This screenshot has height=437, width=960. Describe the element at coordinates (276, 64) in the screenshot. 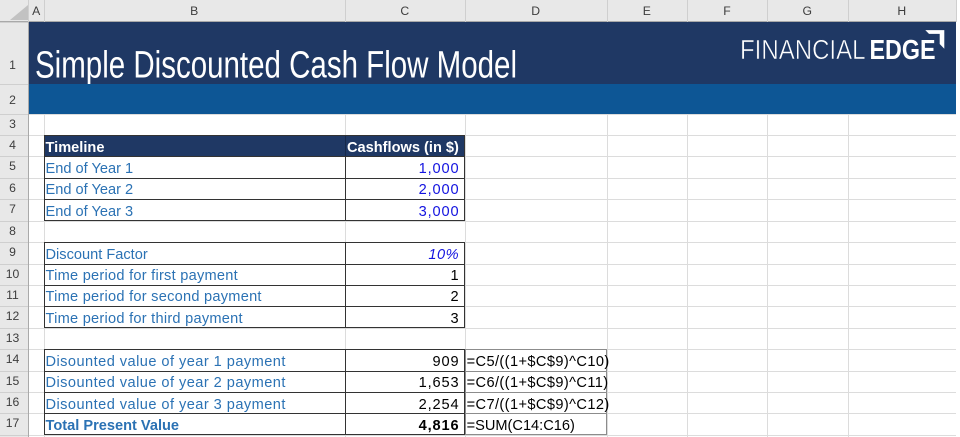

I see `svg-text:Simple Discounted Cash Flow Mo: Simple Discounted Cash Flow Model` at that location.